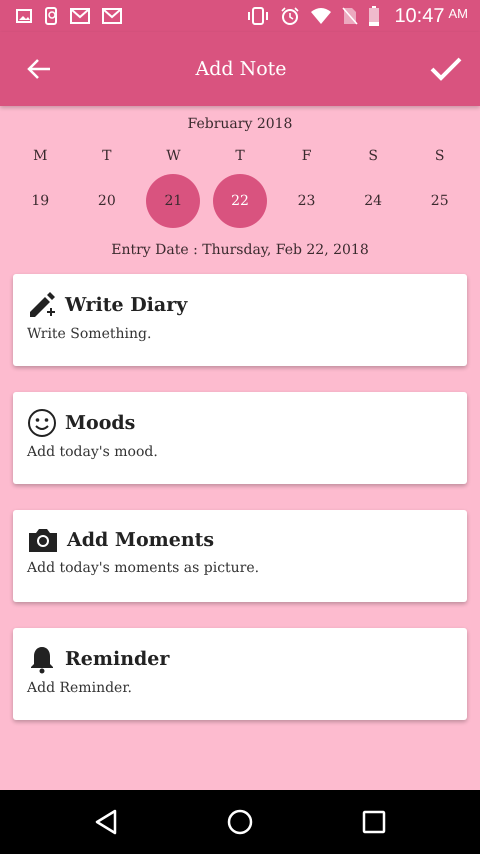 The image size is (480, 854). I want to click on recents-icon, so click(374, 822).